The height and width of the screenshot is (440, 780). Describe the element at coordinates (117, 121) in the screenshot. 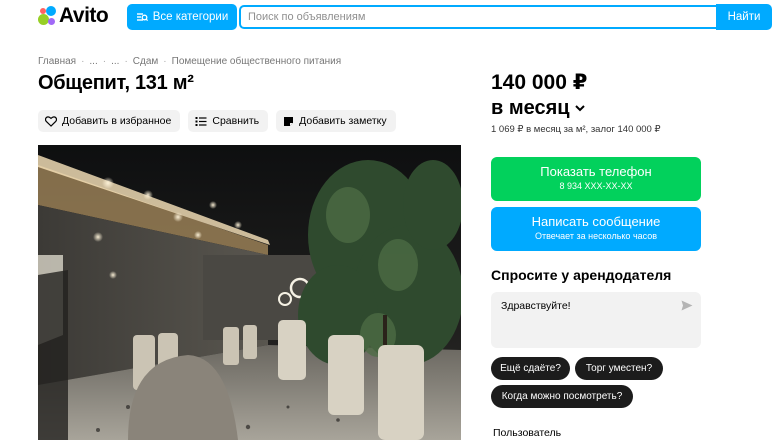

I see `add-to-favorites-label: Добавить в избранное` at that location.